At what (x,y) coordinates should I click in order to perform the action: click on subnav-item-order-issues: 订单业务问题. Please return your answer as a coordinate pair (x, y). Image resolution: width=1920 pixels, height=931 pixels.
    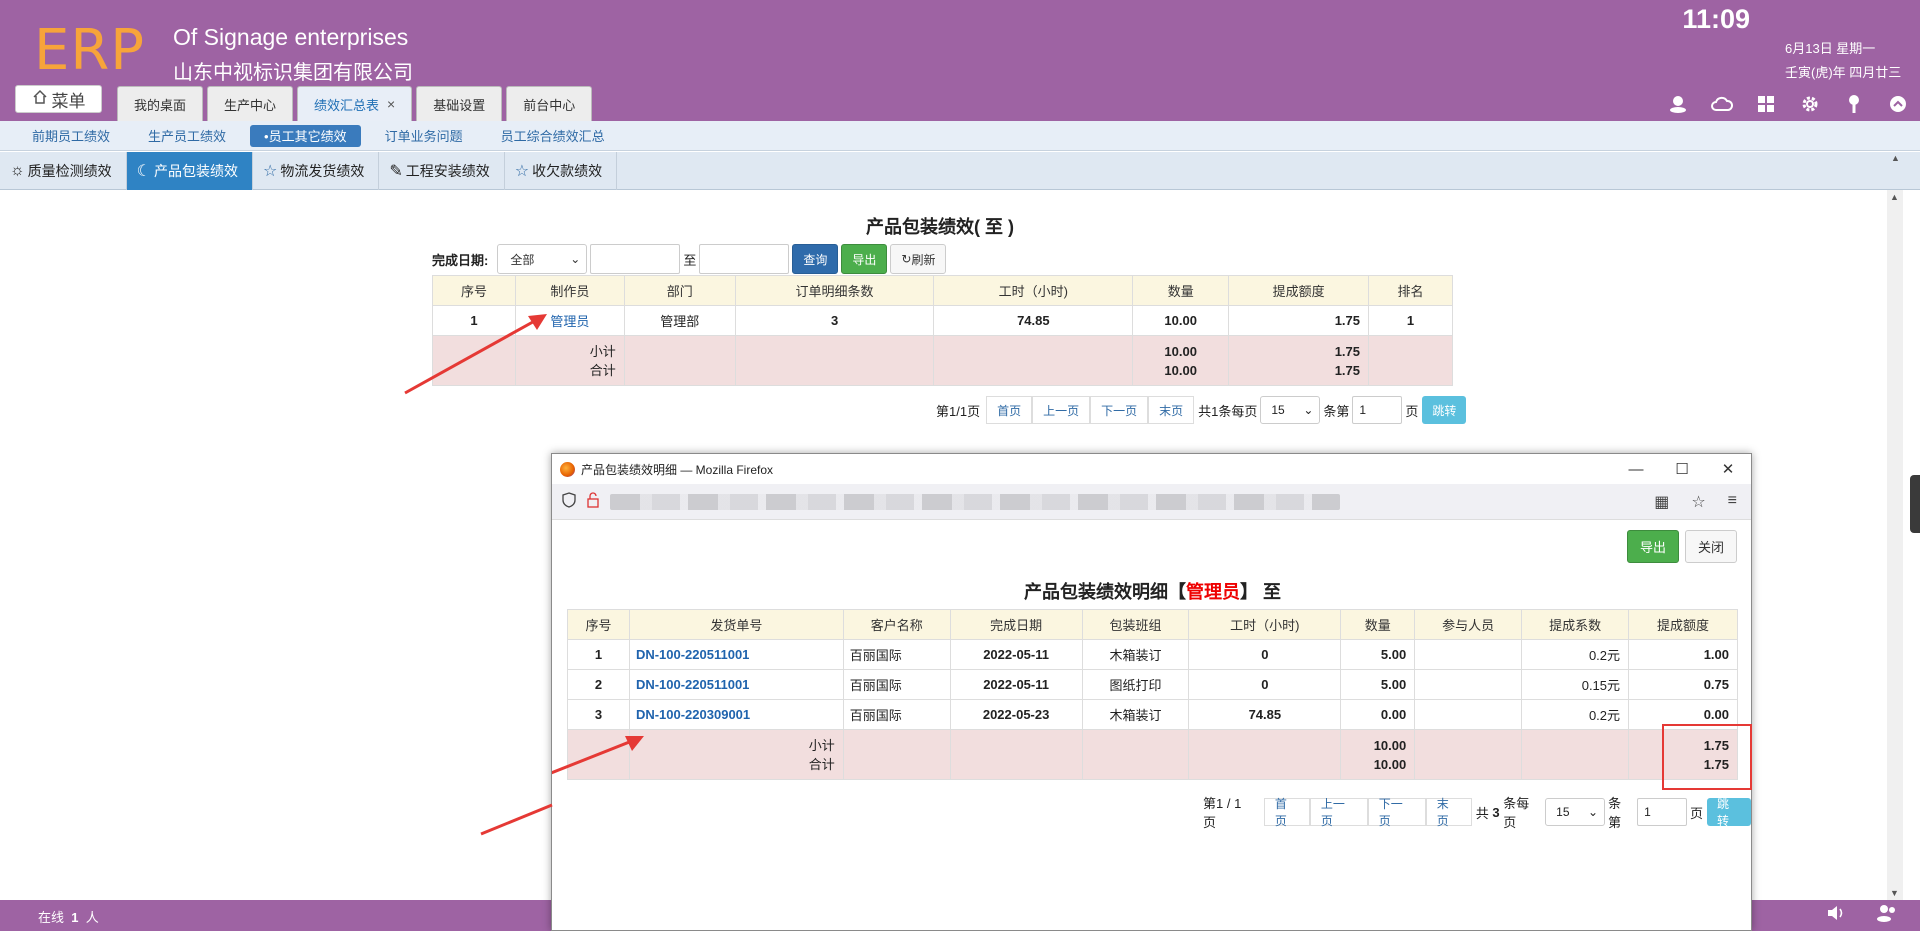
    Looking at the image, I should click on (424, 136).